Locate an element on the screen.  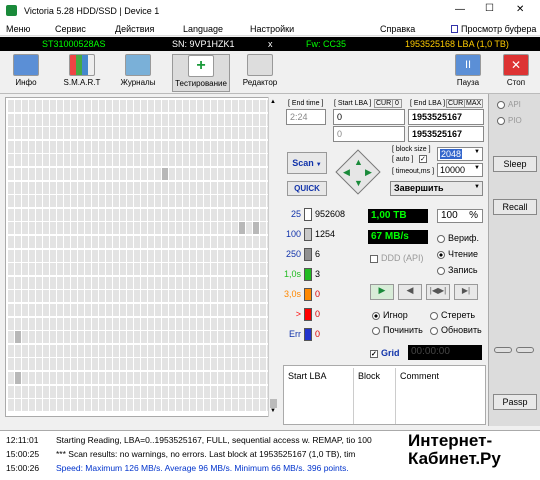
start-lba-field-2: 0 is located at coordinates (369, 134).